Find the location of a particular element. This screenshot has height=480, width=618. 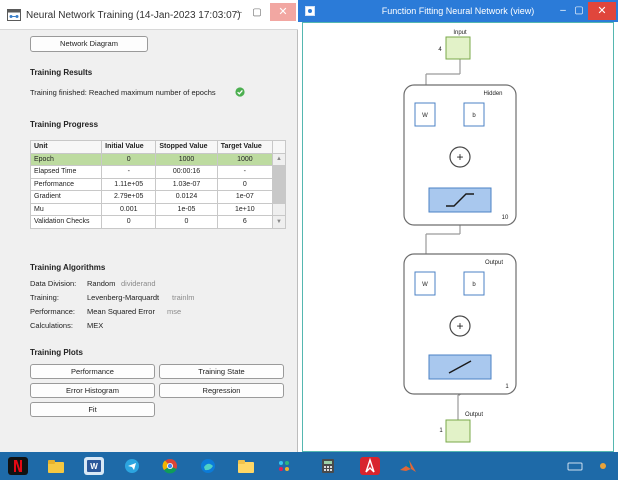

table-row: Epoch 0 1000 1000 ▲ is located at coordinates (157, 159).